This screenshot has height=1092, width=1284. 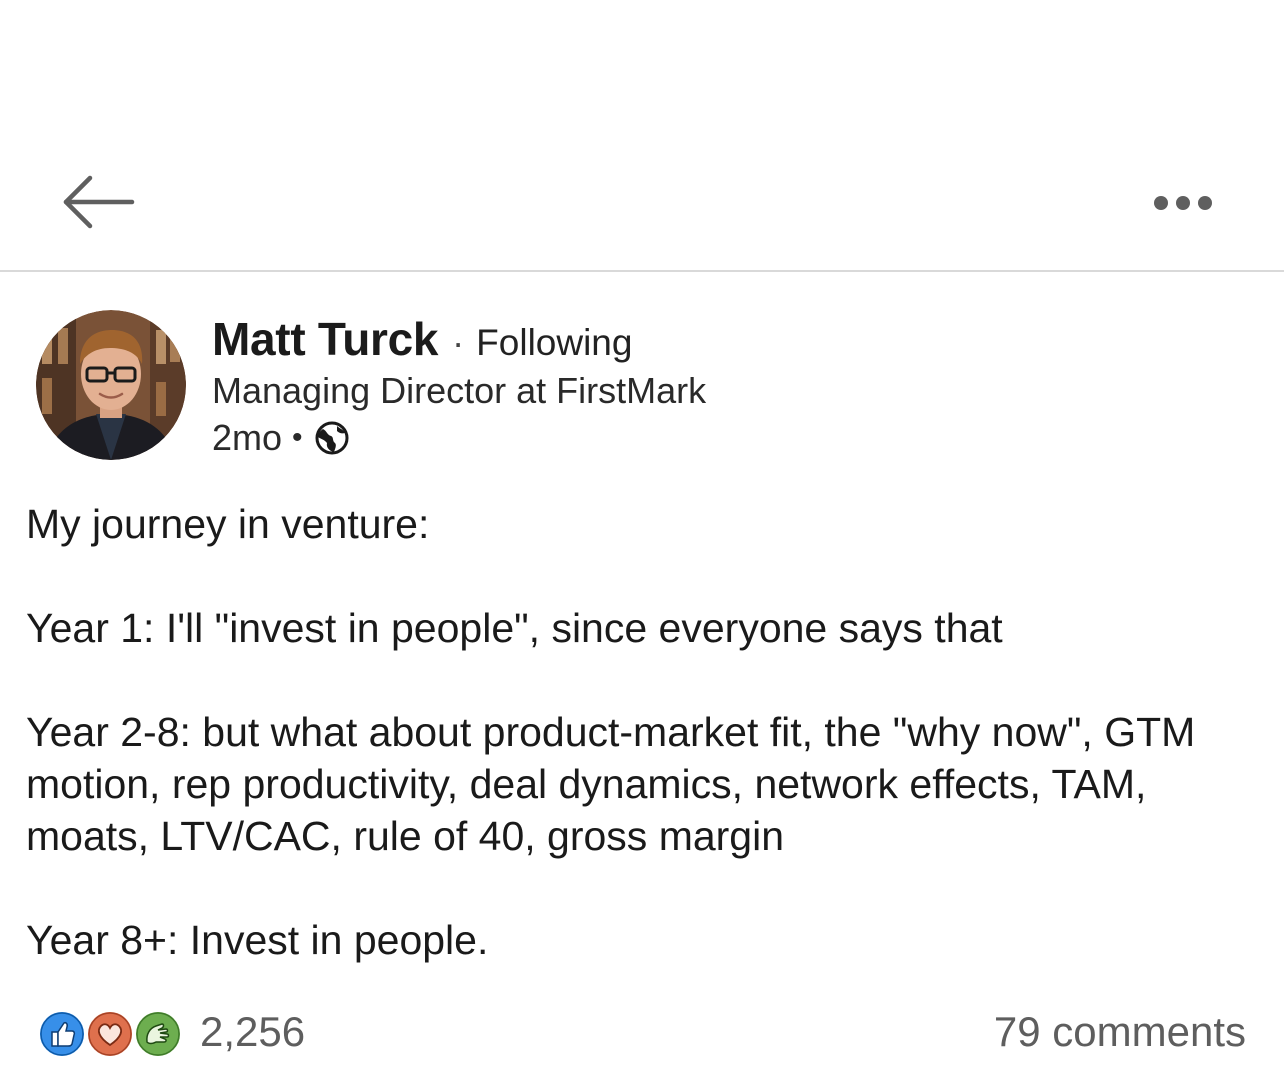 I want to click on celebrate-icon, so click(x=158, y=1034).